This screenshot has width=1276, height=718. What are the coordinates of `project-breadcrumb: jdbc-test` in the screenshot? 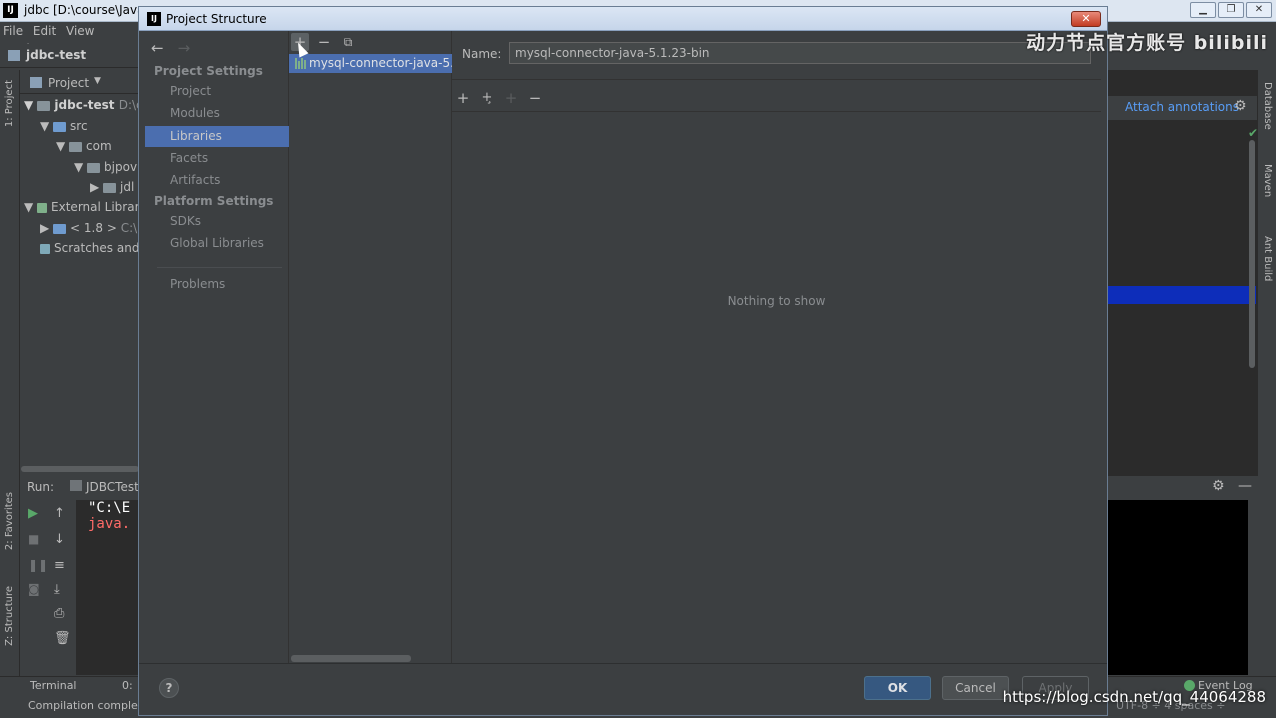 It's located at (70, 56).